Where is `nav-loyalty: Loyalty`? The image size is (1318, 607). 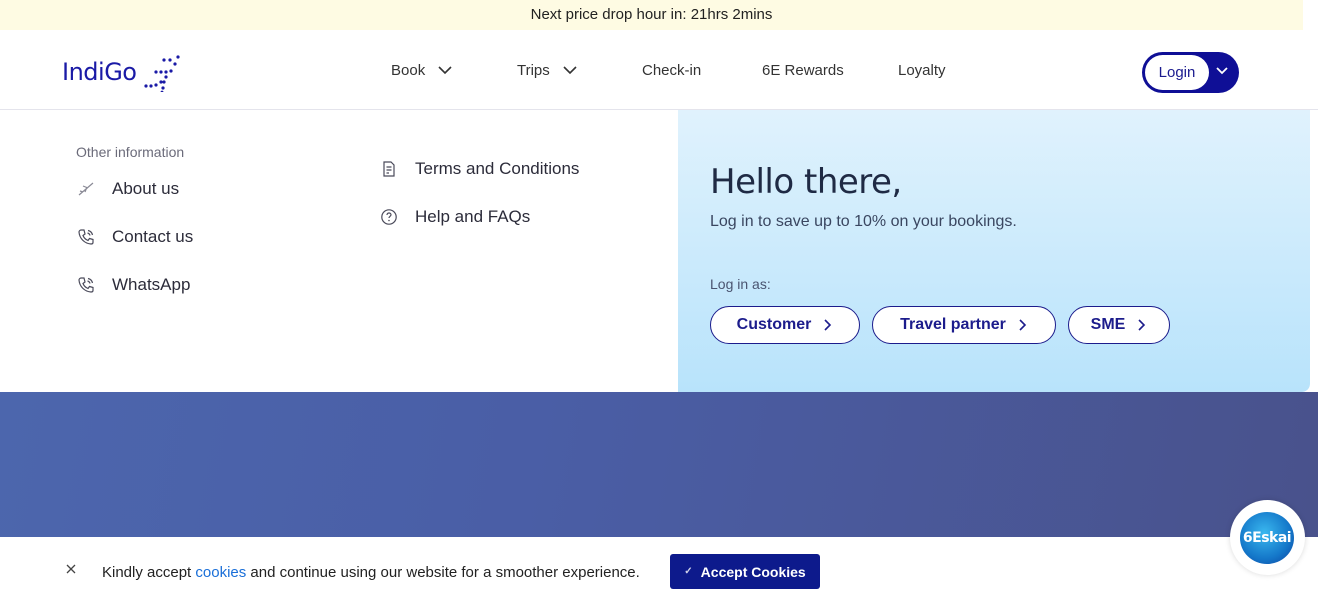
nav-loyalty: Loyalty is located at coordinates (922, 70).